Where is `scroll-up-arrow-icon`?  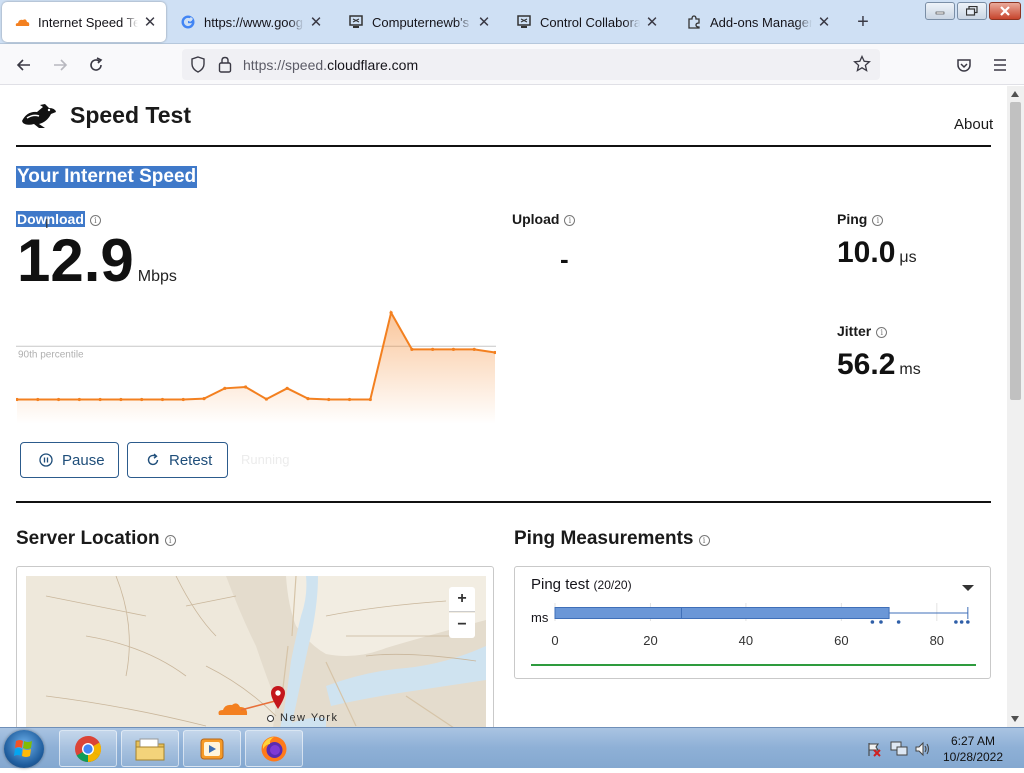 scroll-up-arrow-icon is located at coordinates (1015, 94).